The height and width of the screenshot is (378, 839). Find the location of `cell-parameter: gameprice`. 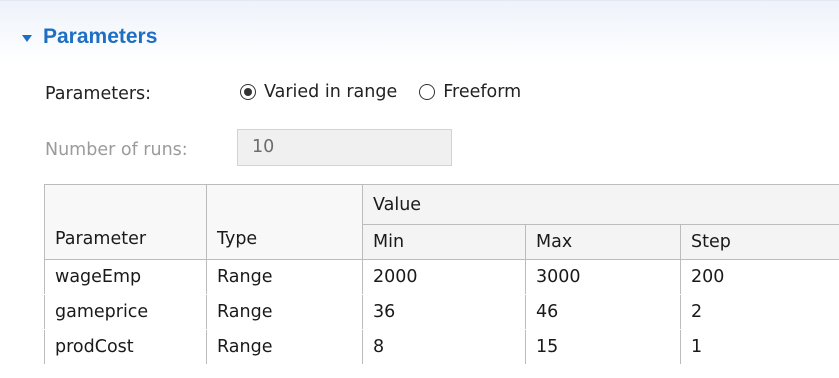

cell-parameter: gameprice is located at coordinates (125, 312).